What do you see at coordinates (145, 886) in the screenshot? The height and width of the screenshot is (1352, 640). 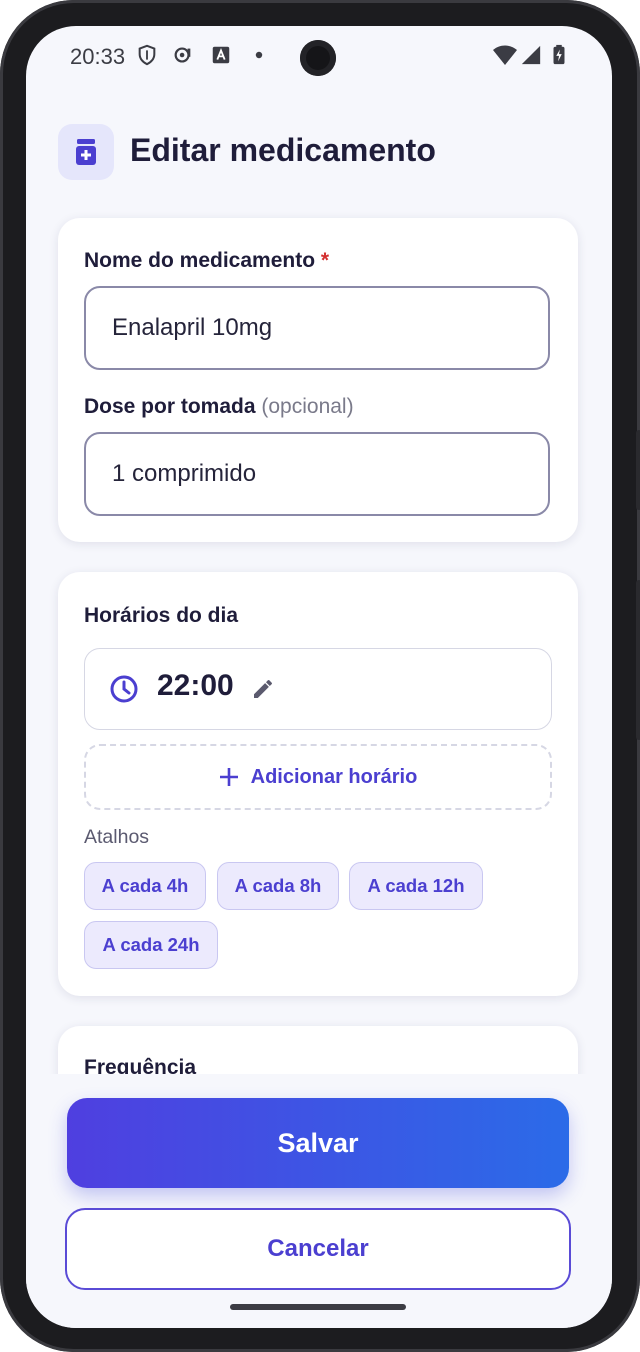 I see `shortcut-chip-4h: A cada 4h` at bounding box center [145, 886].